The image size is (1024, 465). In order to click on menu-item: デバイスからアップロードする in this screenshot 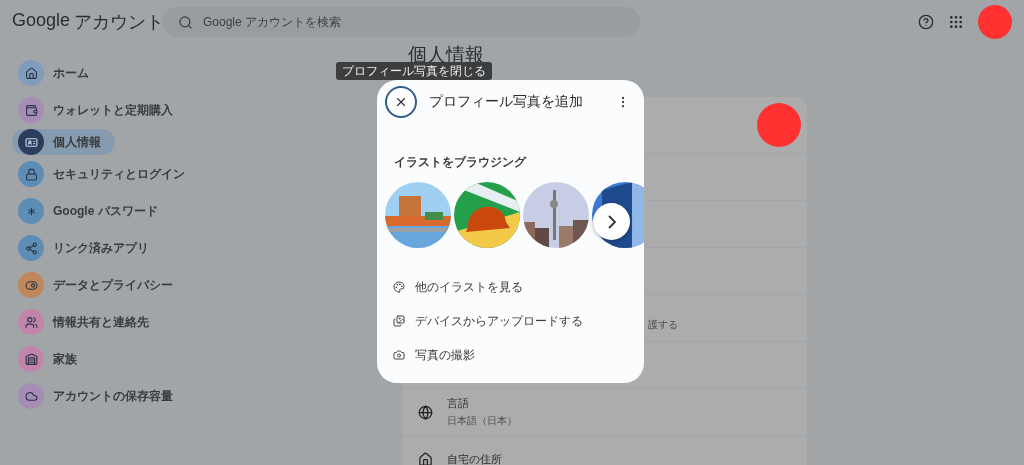, I will do `click(510, 321)`.